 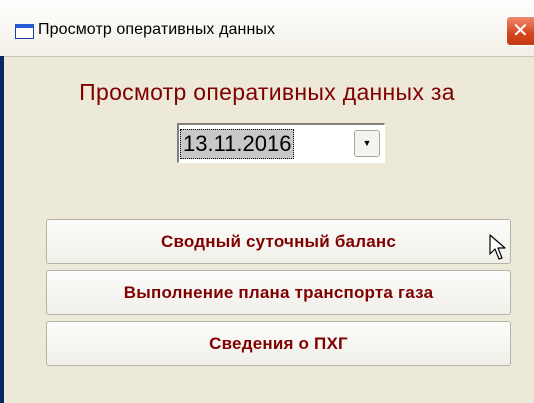 What do you see at coordinates (237, 144) in the screenshot?
I see `date-input: 13.11.2016` at bounding box center [237, 144].